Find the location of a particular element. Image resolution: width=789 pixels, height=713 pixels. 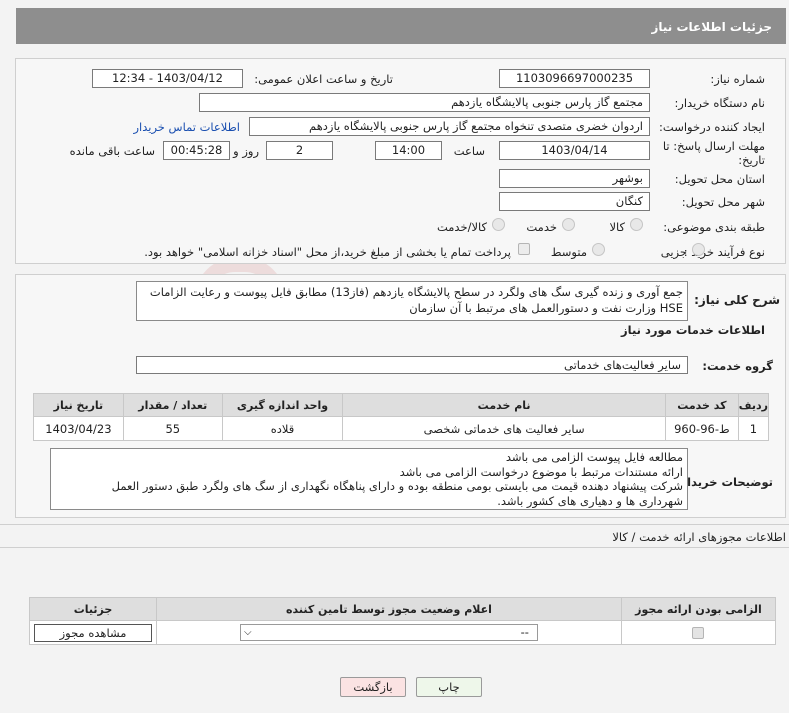

cell-qty: 55 is located at coordinates (172, 428).